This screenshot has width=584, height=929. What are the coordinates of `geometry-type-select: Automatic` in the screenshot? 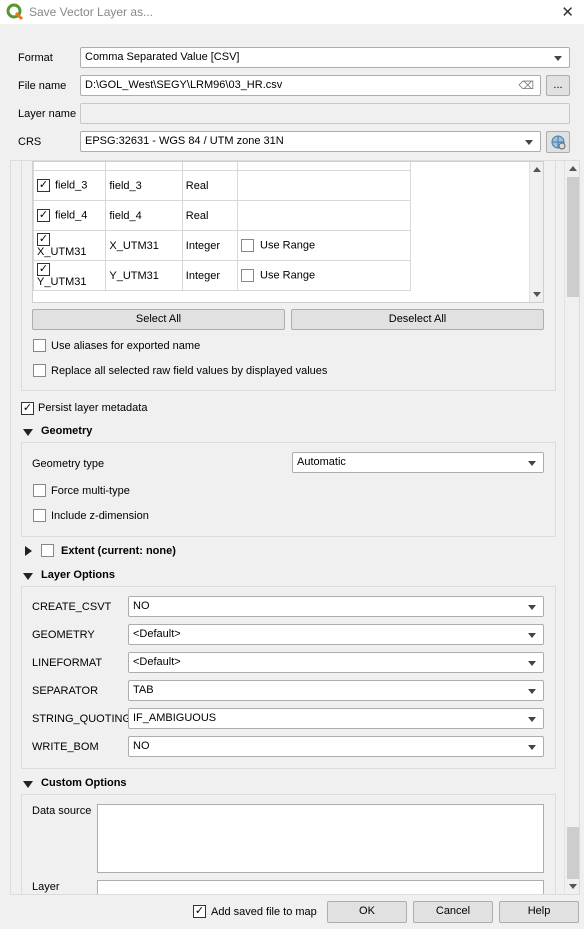 It's located at (418, 462).